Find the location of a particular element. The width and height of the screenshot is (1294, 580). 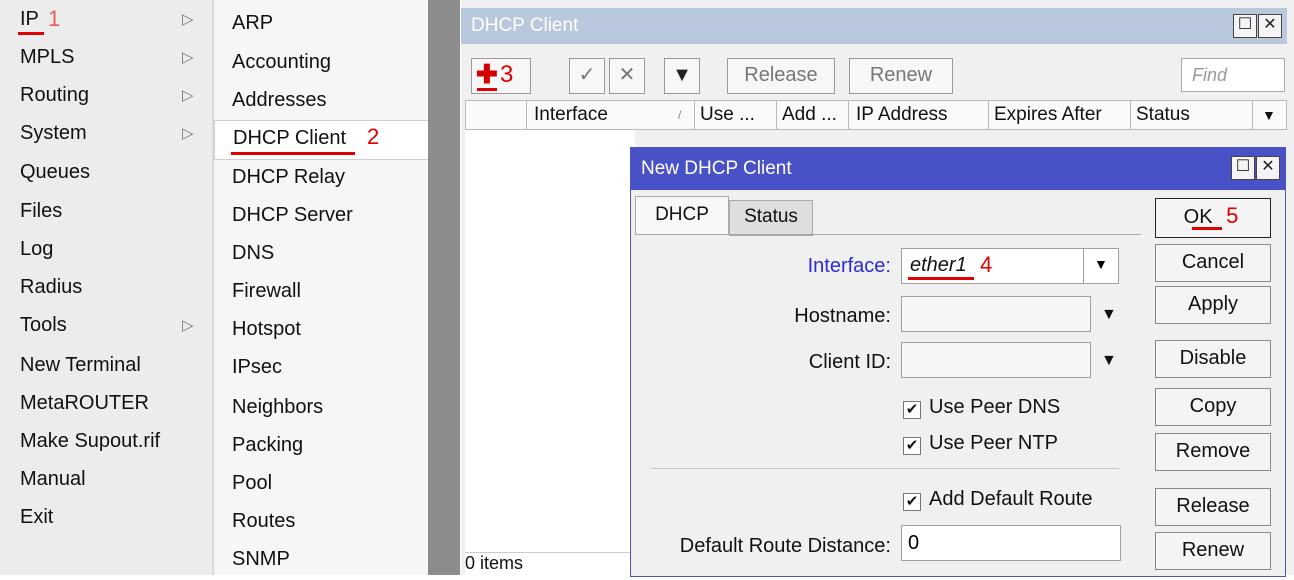

menu-item-metarouter: MetaROUTER is located at coordinates (106, 407).